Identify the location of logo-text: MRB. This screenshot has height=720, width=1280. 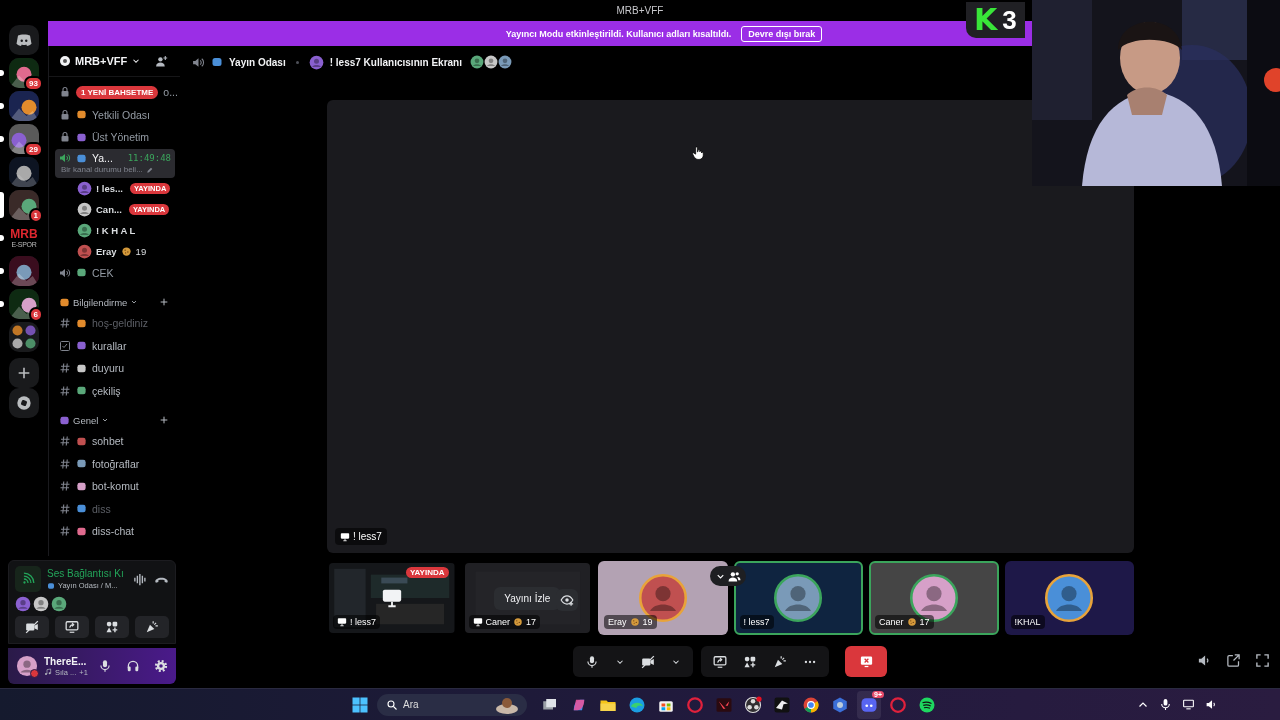
(24, 234).